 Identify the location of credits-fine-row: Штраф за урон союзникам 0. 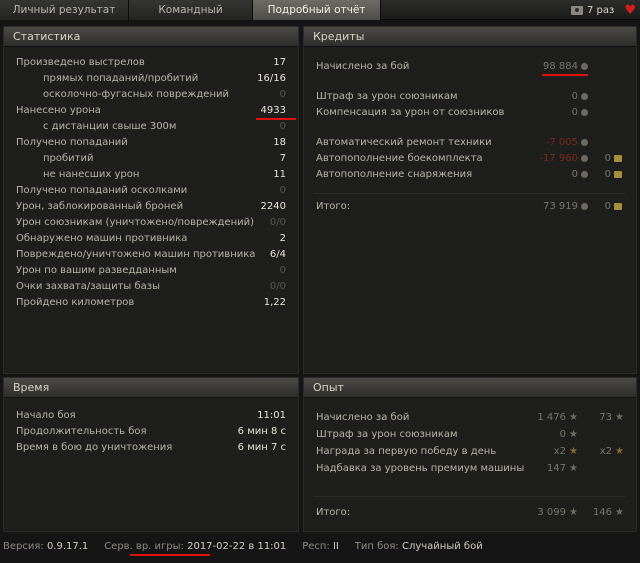
(470, 96).